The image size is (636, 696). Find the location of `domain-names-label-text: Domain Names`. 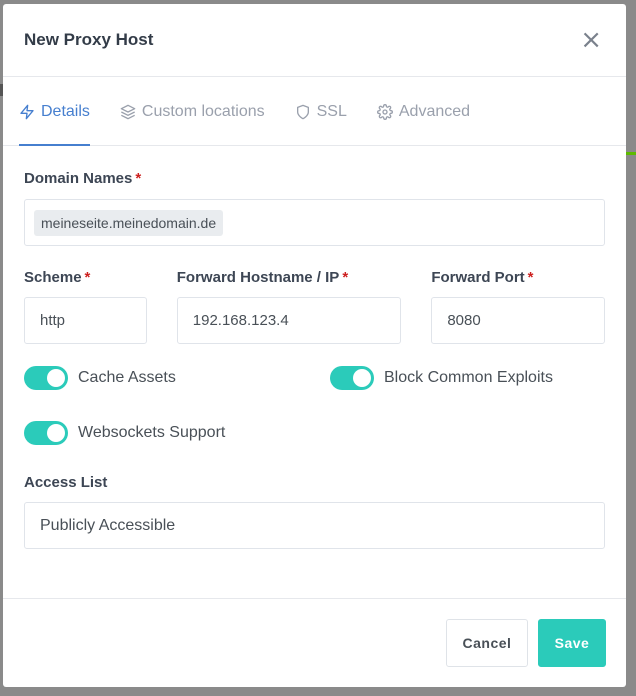

domain-names-label-text: Domain Names is located at coordinates (78, 178).